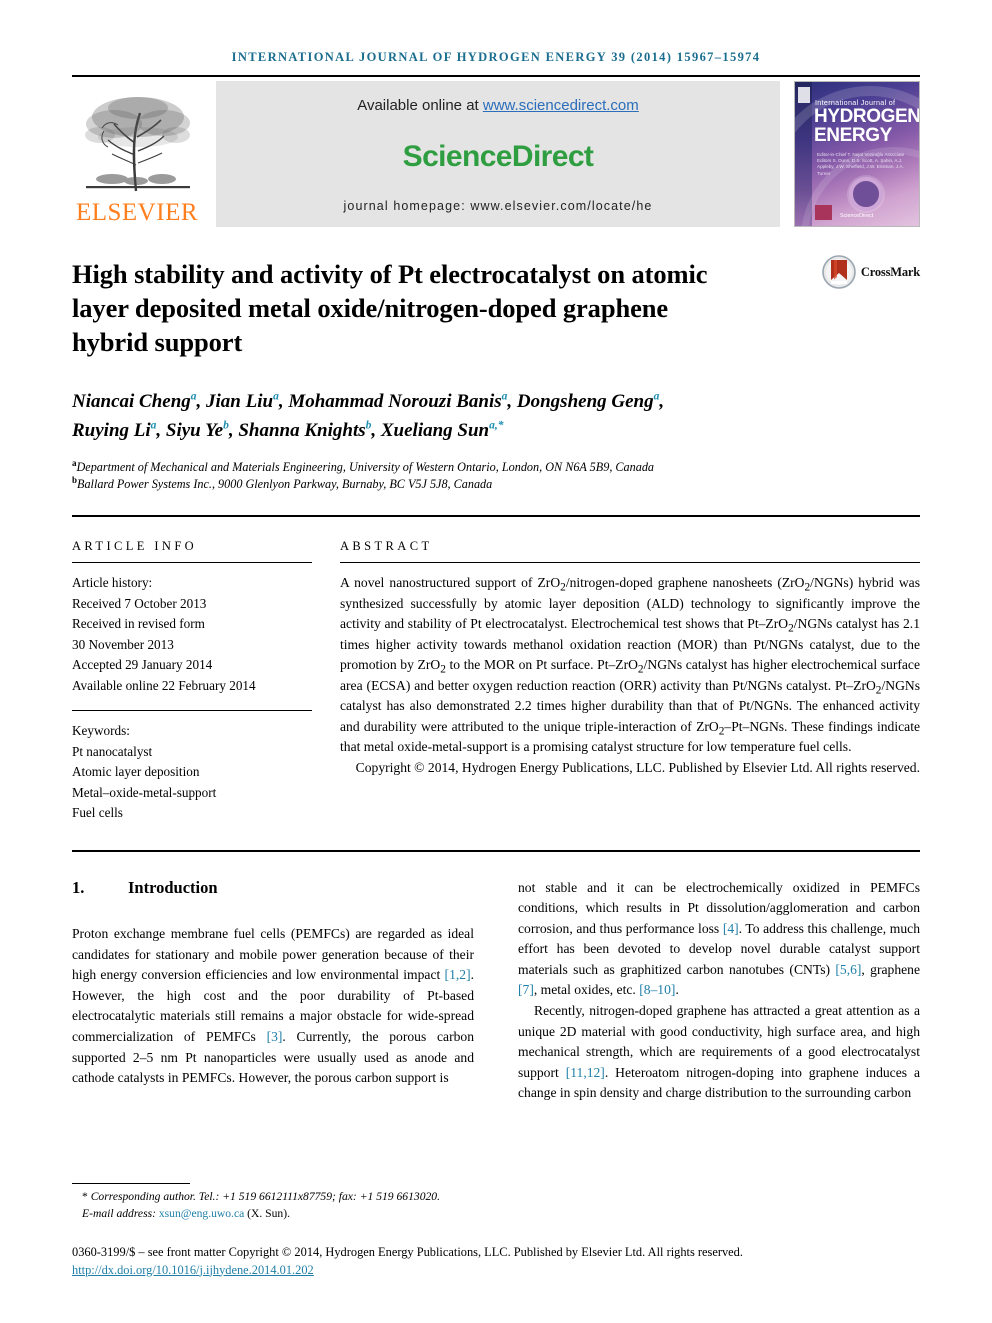 The image size is (992, 1323). What do you see at coordinates (137, 212) in the screenshot?
I see `elsevier-wordmark: ELSEVIER` at bounding box center [137, 212].